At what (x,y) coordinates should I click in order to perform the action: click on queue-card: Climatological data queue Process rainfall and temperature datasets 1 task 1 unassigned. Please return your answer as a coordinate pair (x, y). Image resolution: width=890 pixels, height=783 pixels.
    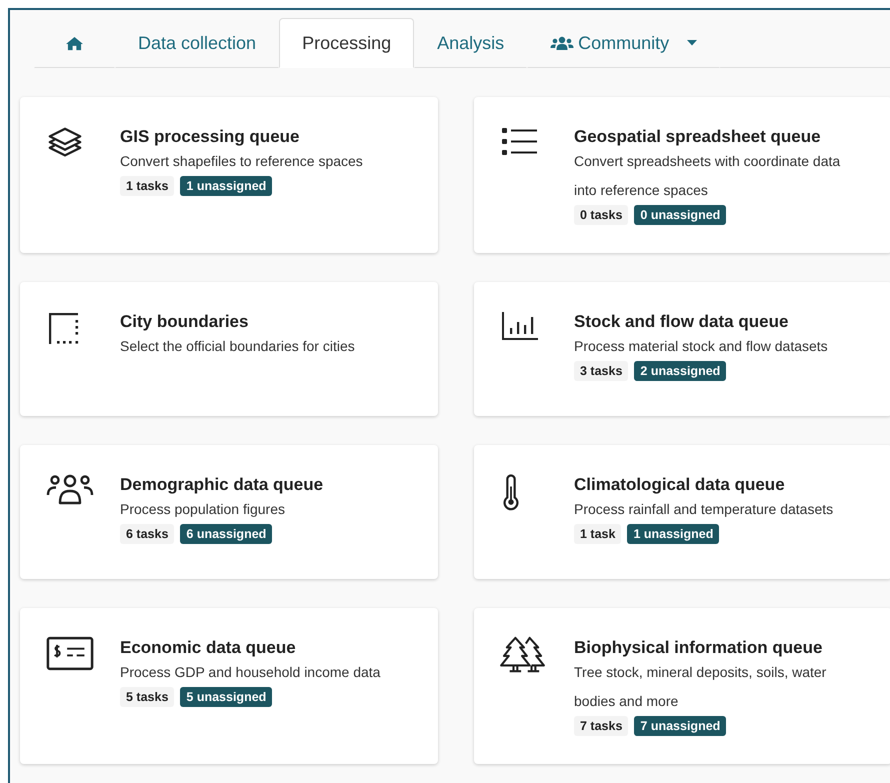
    Looking at the image, I should click on (682, 512).